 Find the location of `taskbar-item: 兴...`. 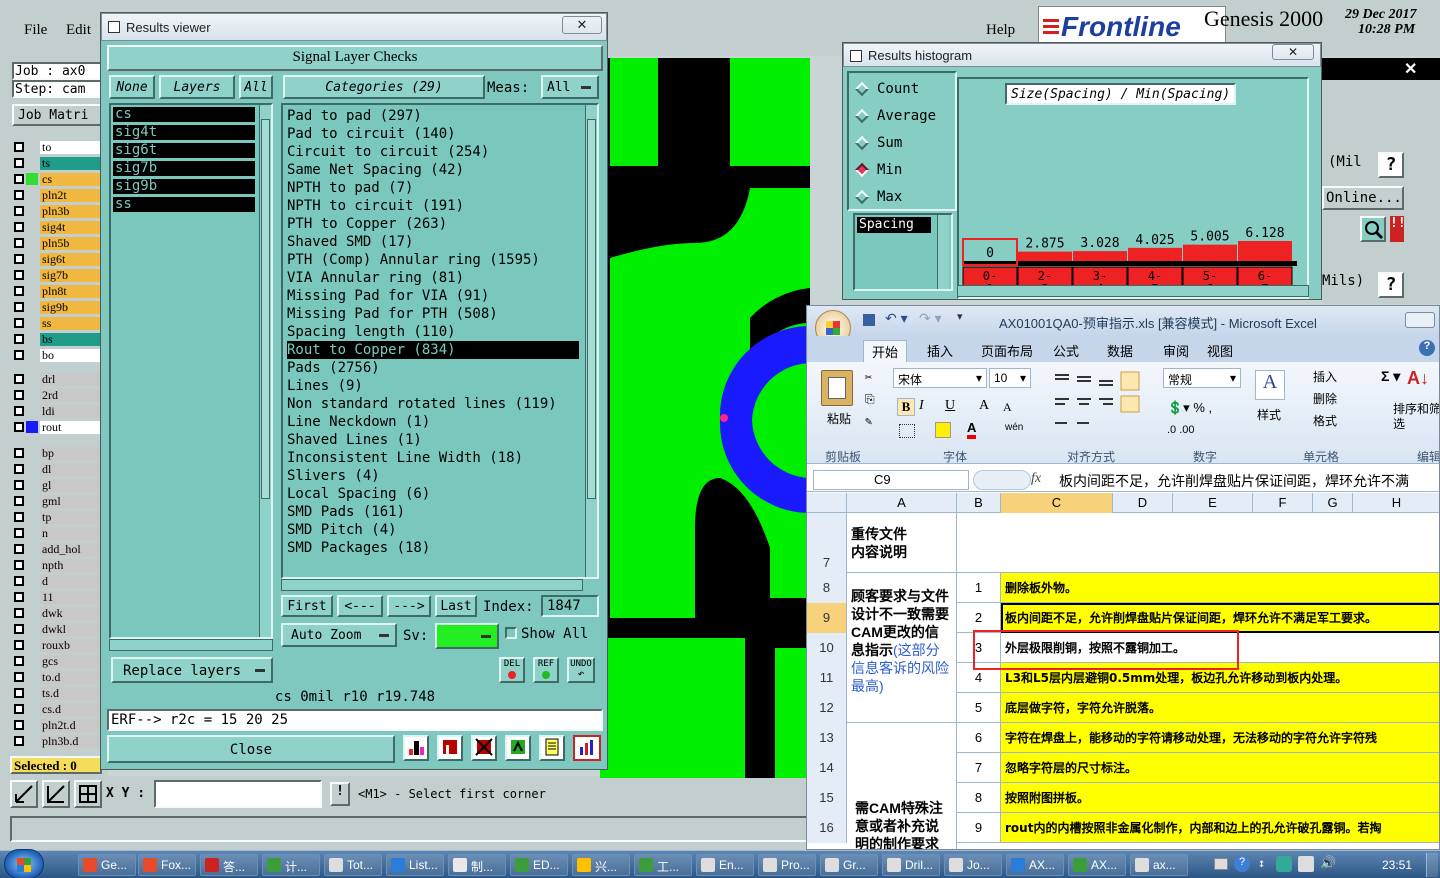

taskbar-item: 兴... is located at coordinates (601, 865).